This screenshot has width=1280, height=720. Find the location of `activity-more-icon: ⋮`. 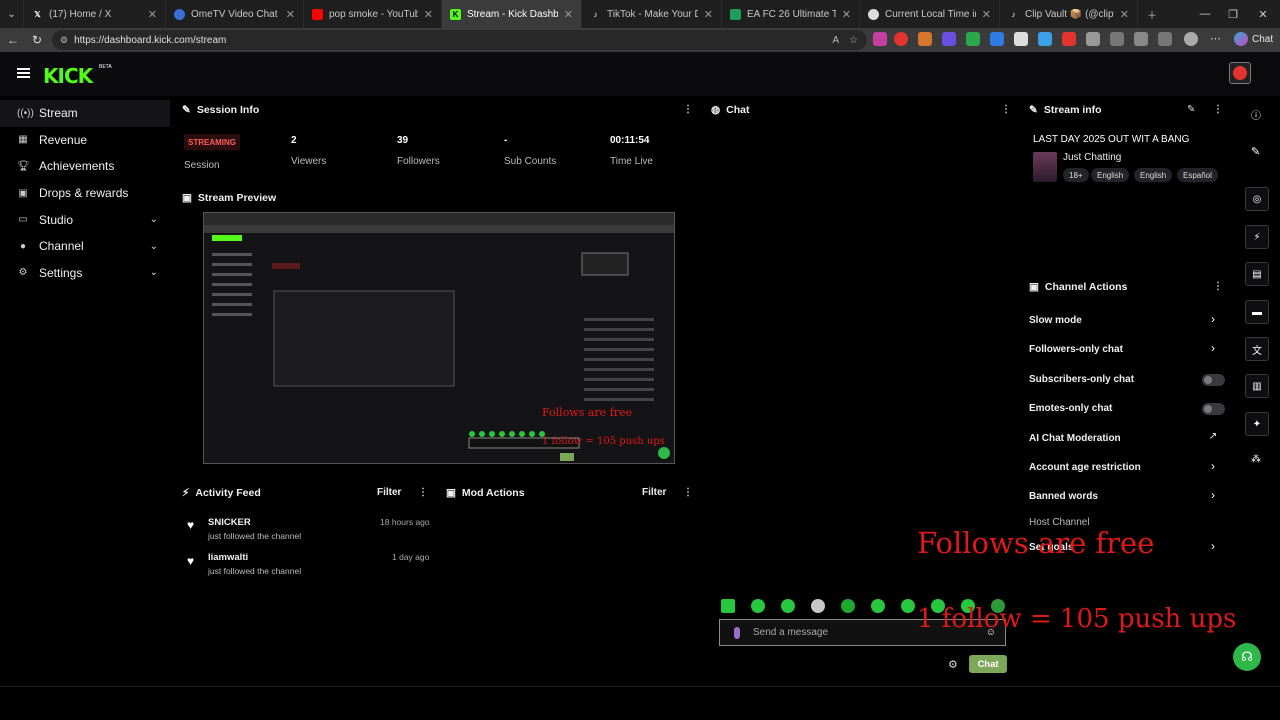

activity-more-icon: ⋮ is located at coordinates (423, 492).